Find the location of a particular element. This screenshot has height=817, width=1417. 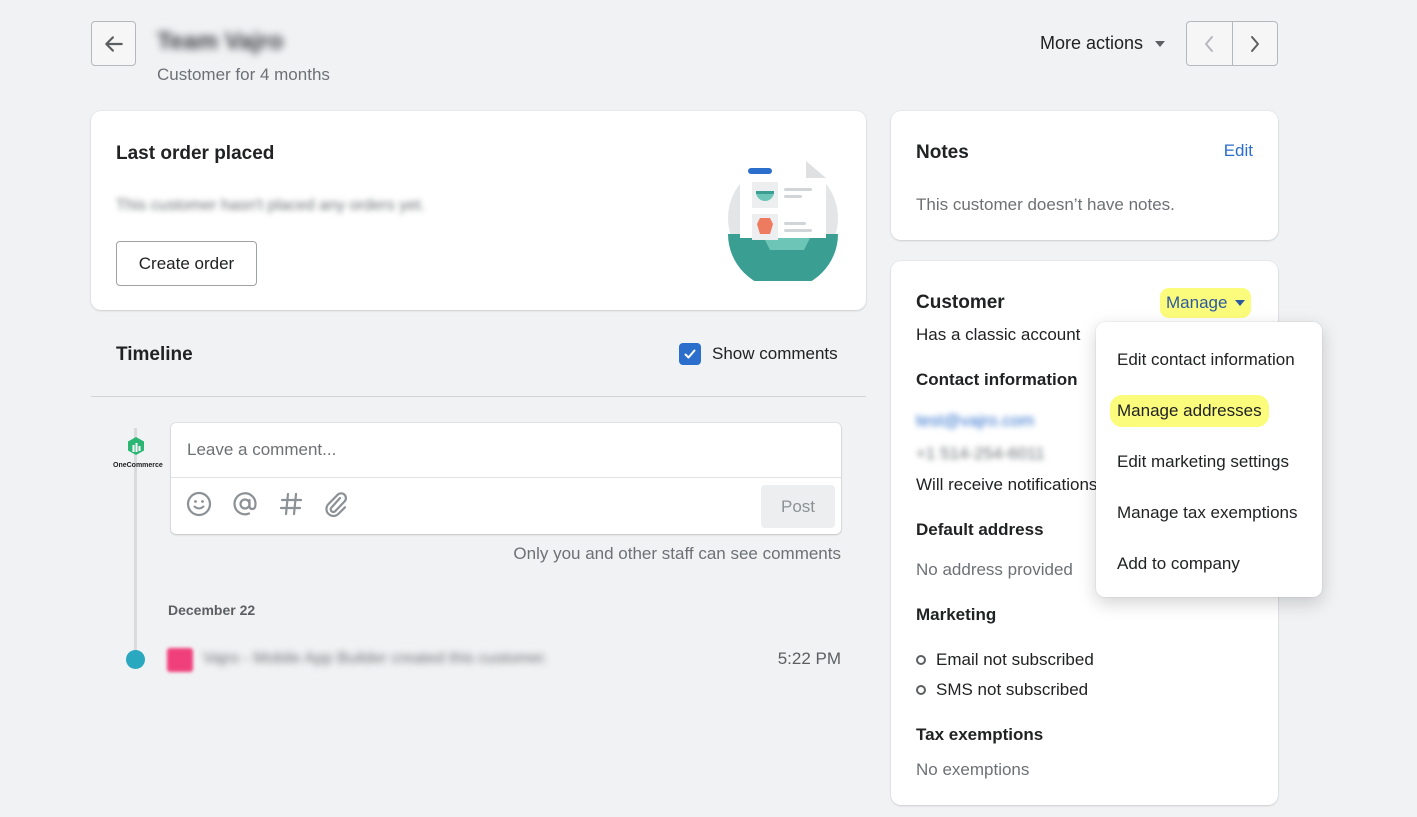

last-order-title: Last order placed is located at coordinates (195, 153).